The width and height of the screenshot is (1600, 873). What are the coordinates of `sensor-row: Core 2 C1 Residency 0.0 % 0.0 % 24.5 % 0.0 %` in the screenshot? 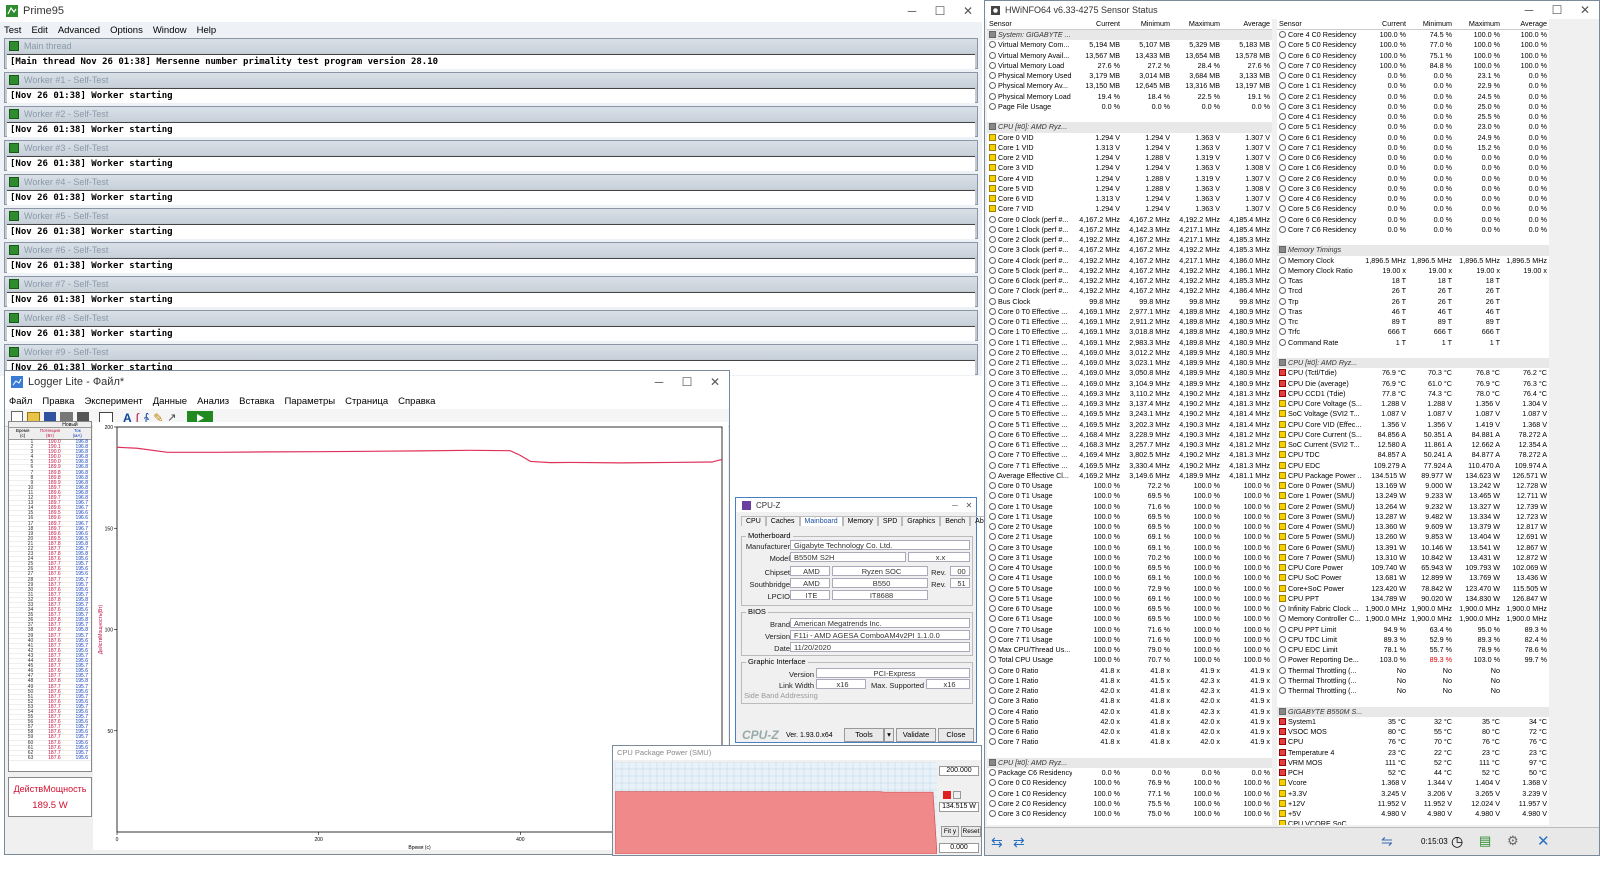 It's located at (1413, 97).